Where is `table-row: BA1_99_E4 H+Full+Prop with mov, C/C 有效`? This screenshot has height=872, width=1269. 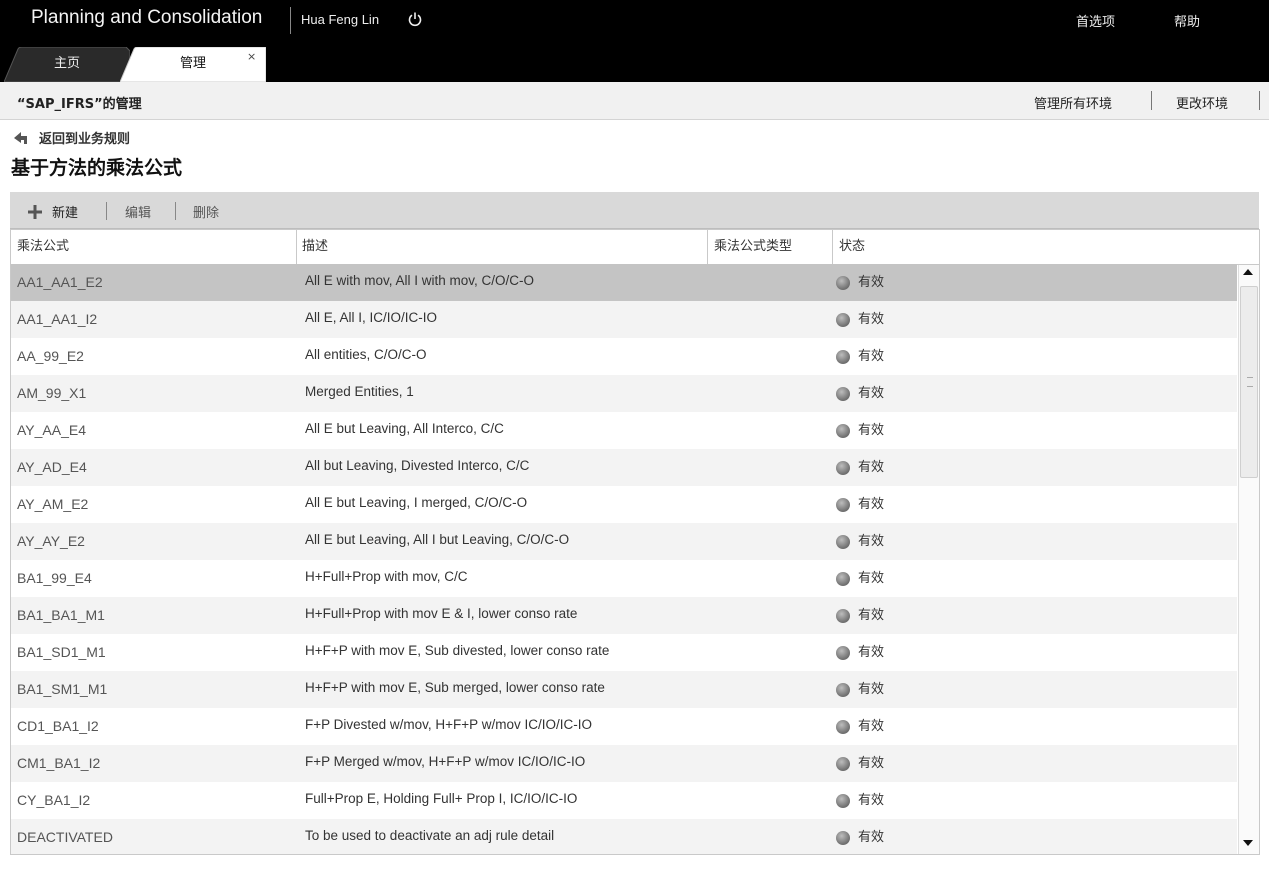 table-row: BA1_99_E4 H+Full+Prop with mov, C/C 有效 is located at coordinates (624, 578).